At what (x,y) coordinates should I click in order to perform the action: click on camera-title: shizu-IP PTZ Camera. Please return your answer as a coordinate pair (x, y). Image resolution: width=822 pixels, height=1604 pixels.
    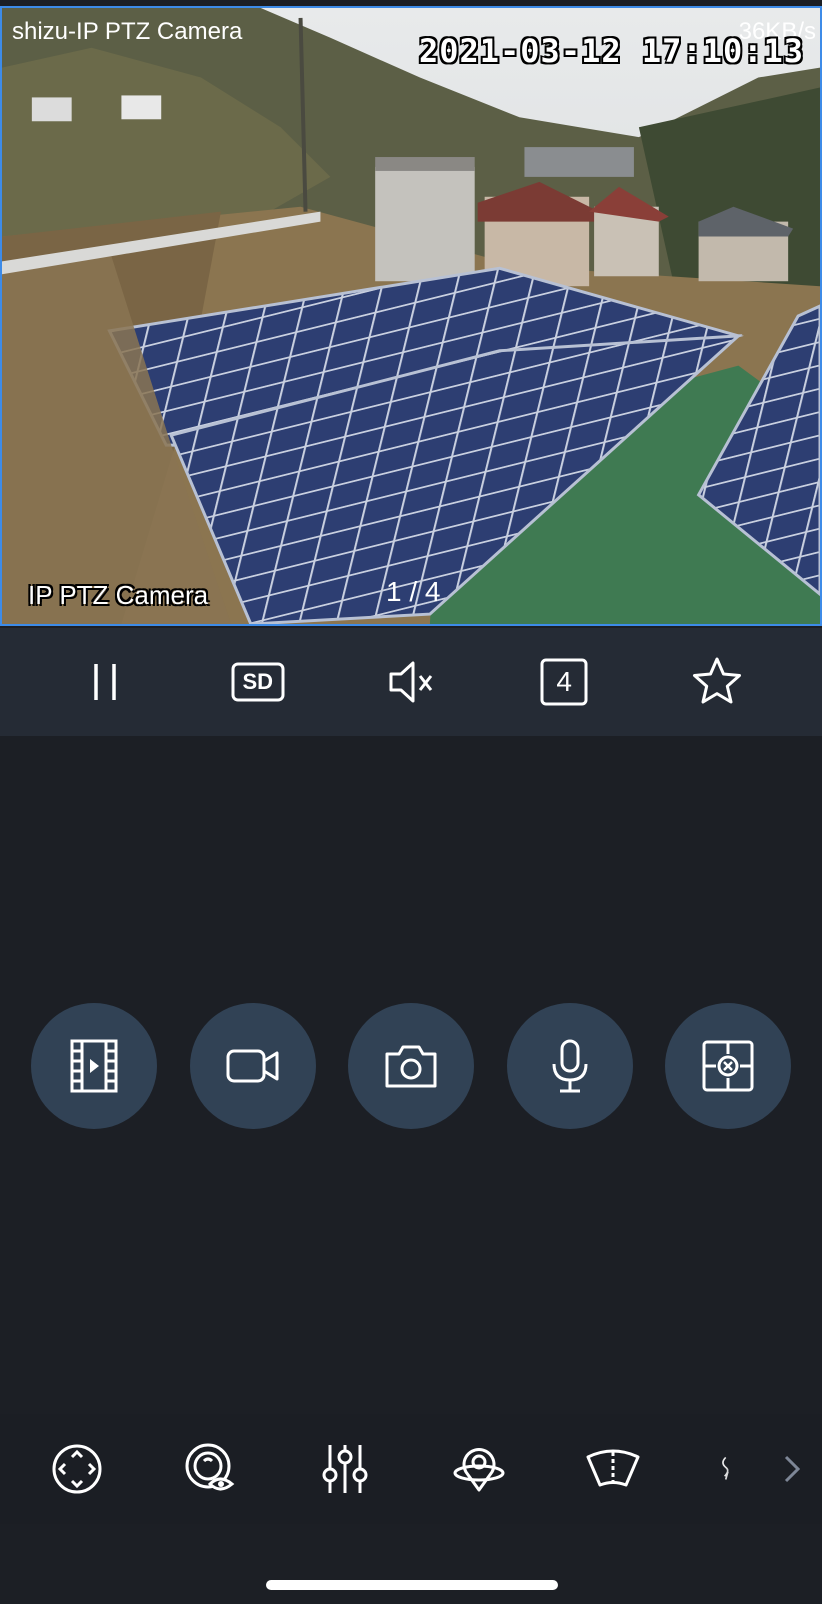
    Looking at the image, I should click on (127, 31).